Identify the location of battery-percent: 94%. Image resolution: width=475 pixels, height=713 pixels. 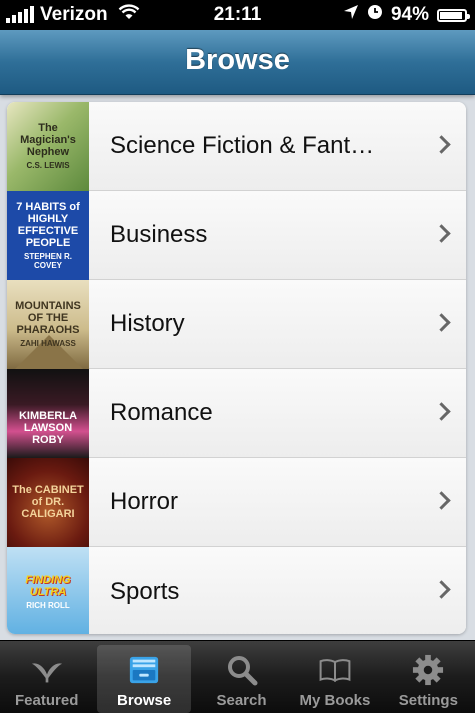
(409, 14).